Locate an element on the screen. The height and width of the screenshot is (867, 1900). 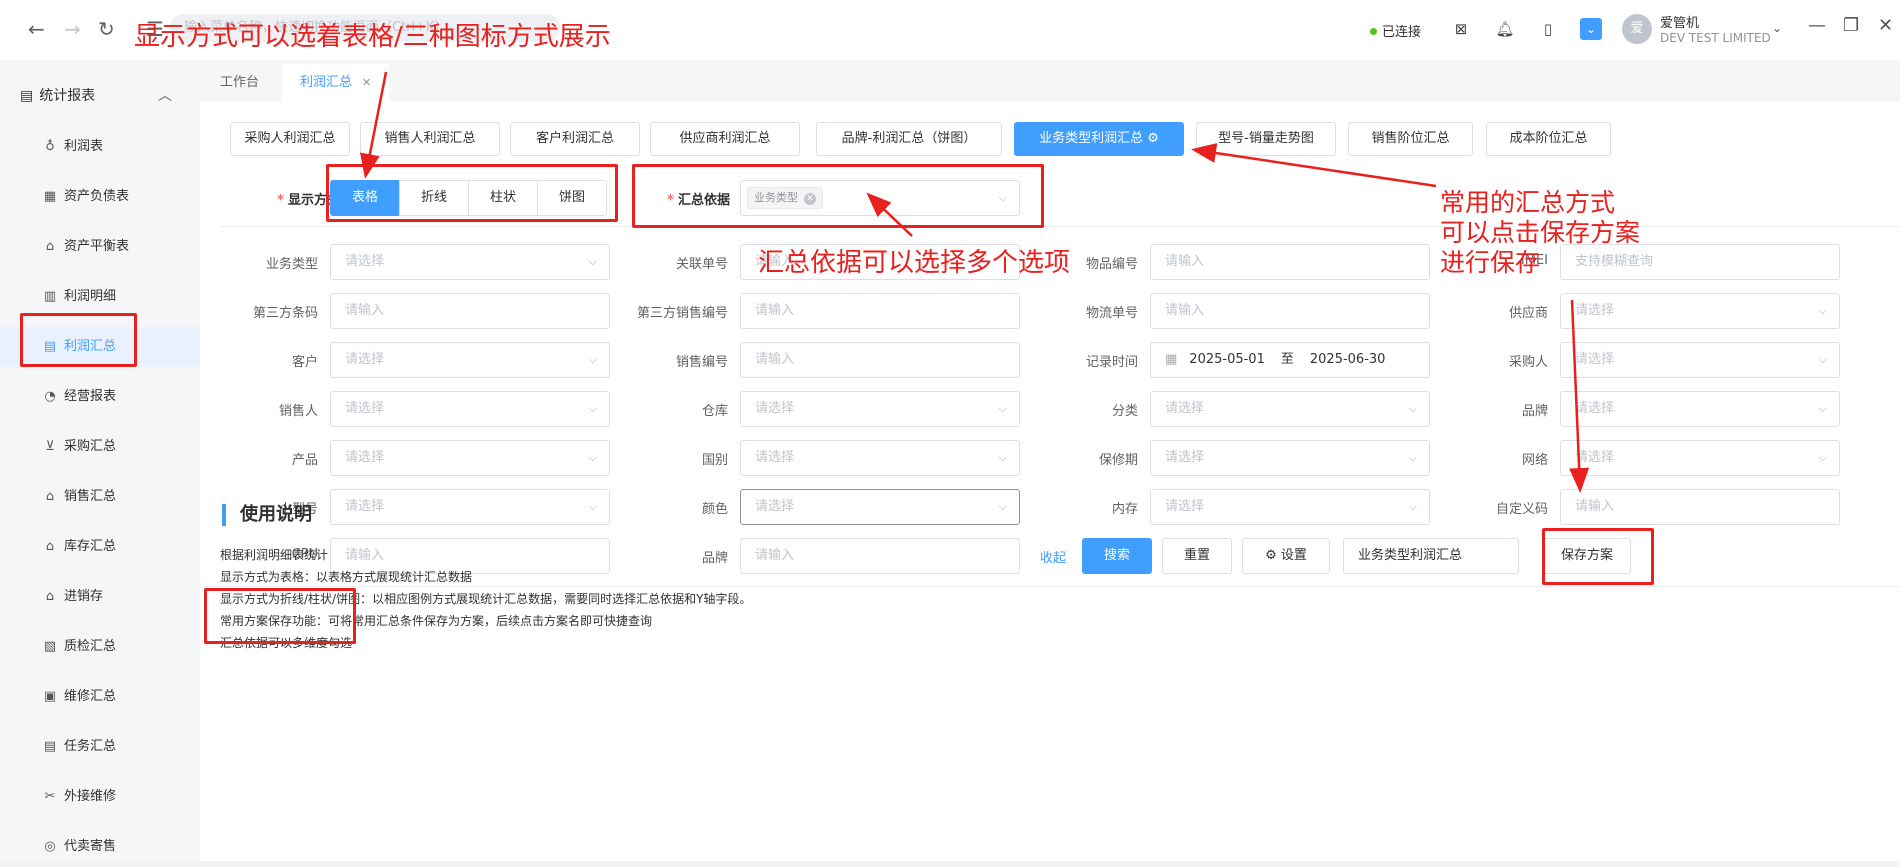
required-mark: * is located at coordinates (670, 200).